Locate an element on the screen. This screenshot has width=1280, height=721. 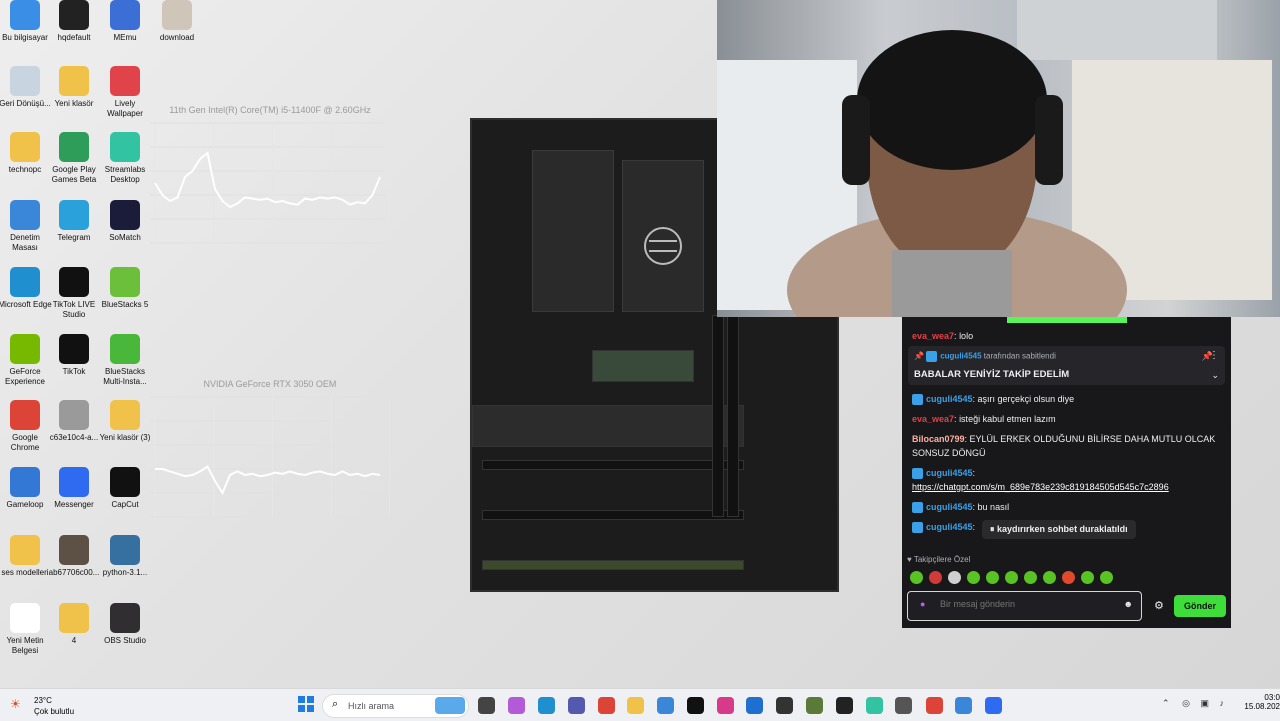
mic-tray-icon: ◎ is located at coordinates (1186, 703).